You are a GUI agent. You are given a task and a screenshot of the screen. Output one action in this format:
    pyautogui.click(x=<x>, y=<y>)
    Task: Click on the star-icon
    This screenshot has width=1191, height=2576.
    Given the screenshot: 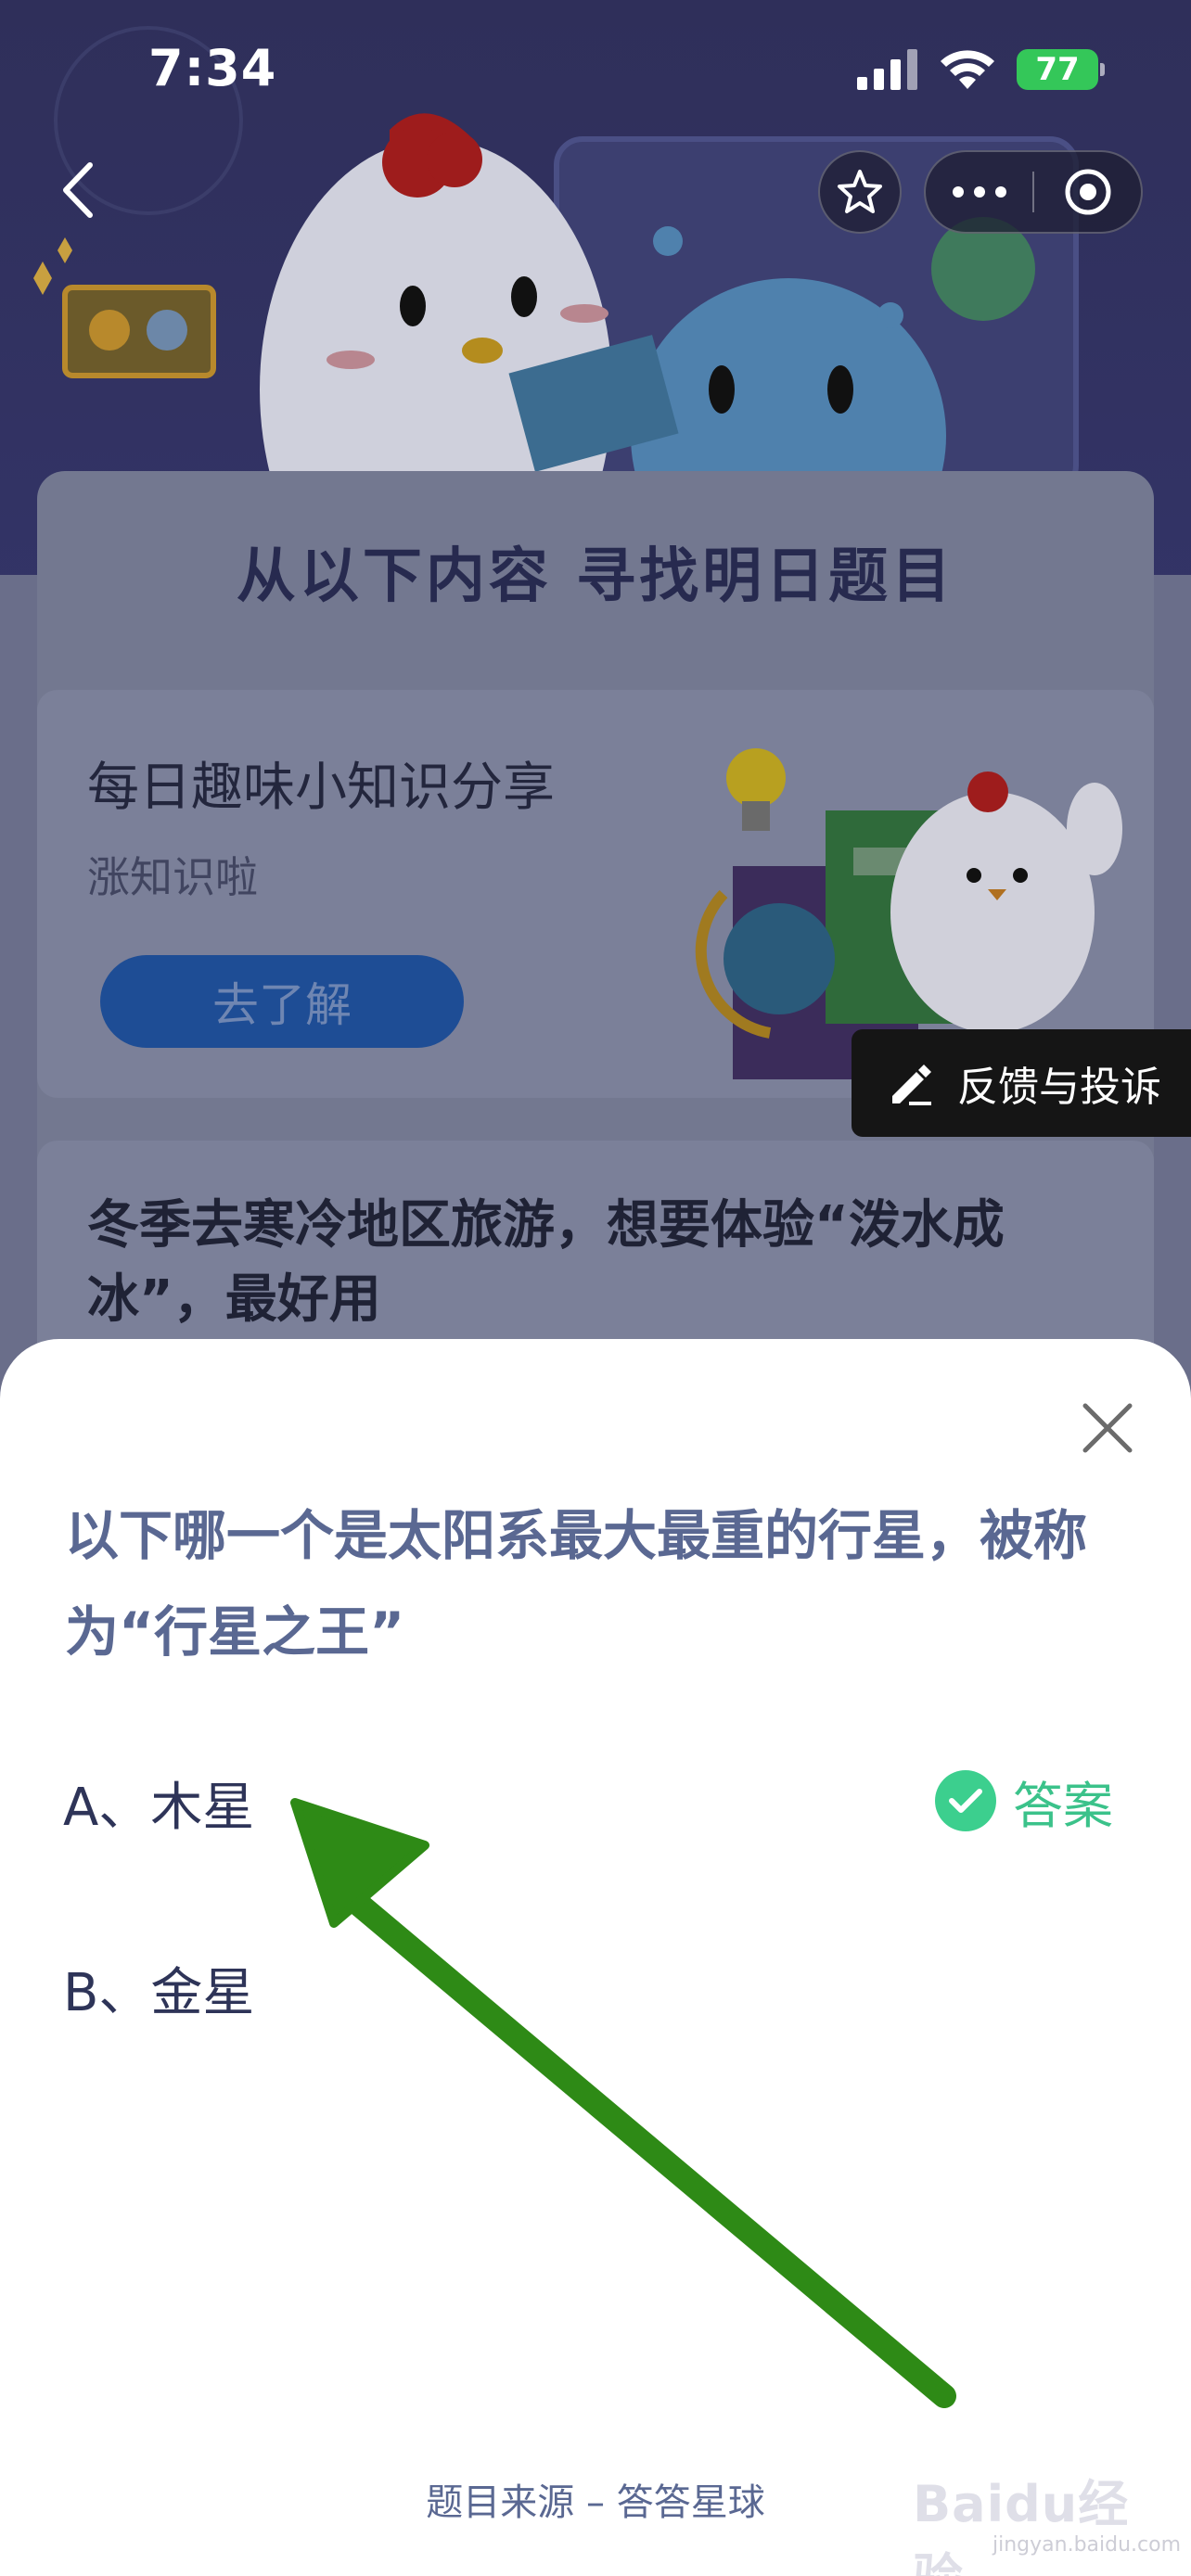 What is the action you would take?
    pyautogui.click(x=860, y=191)
    